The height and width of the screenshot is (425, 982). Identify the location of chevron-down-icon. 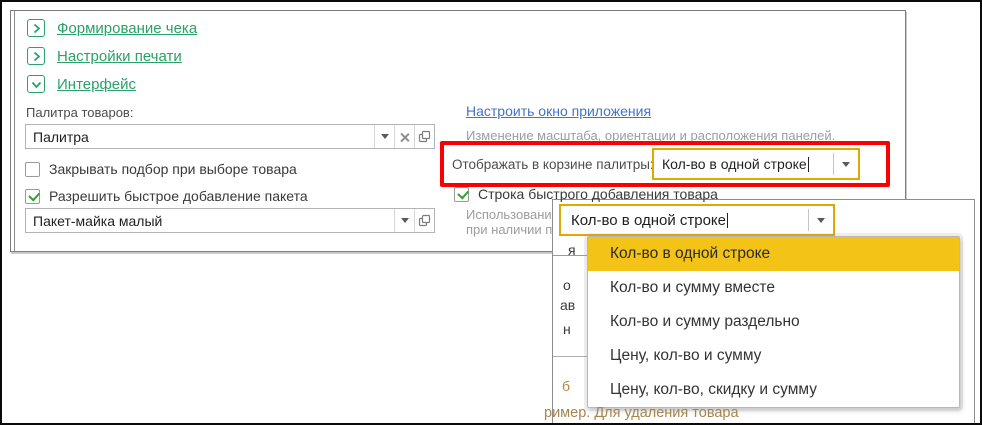
(36, 84).